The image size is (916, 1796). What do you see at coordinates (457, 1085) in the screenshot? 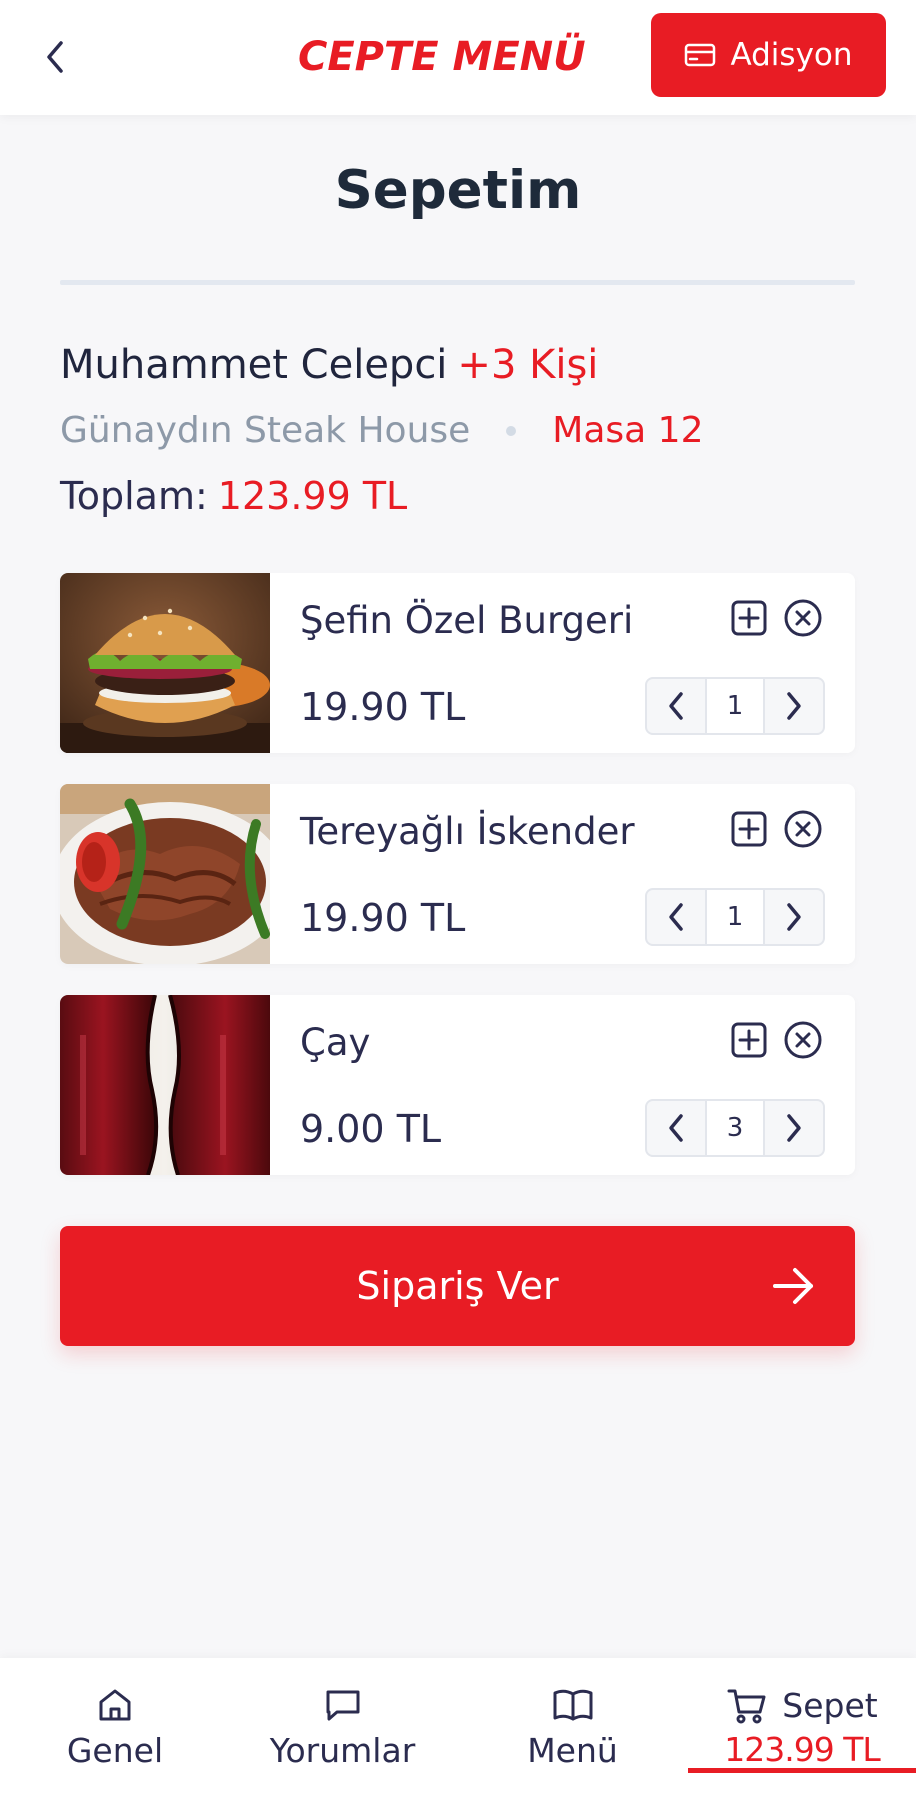
I see `cart-item: Çay 9.00 TL 3` at bounding box center [457, 1085].